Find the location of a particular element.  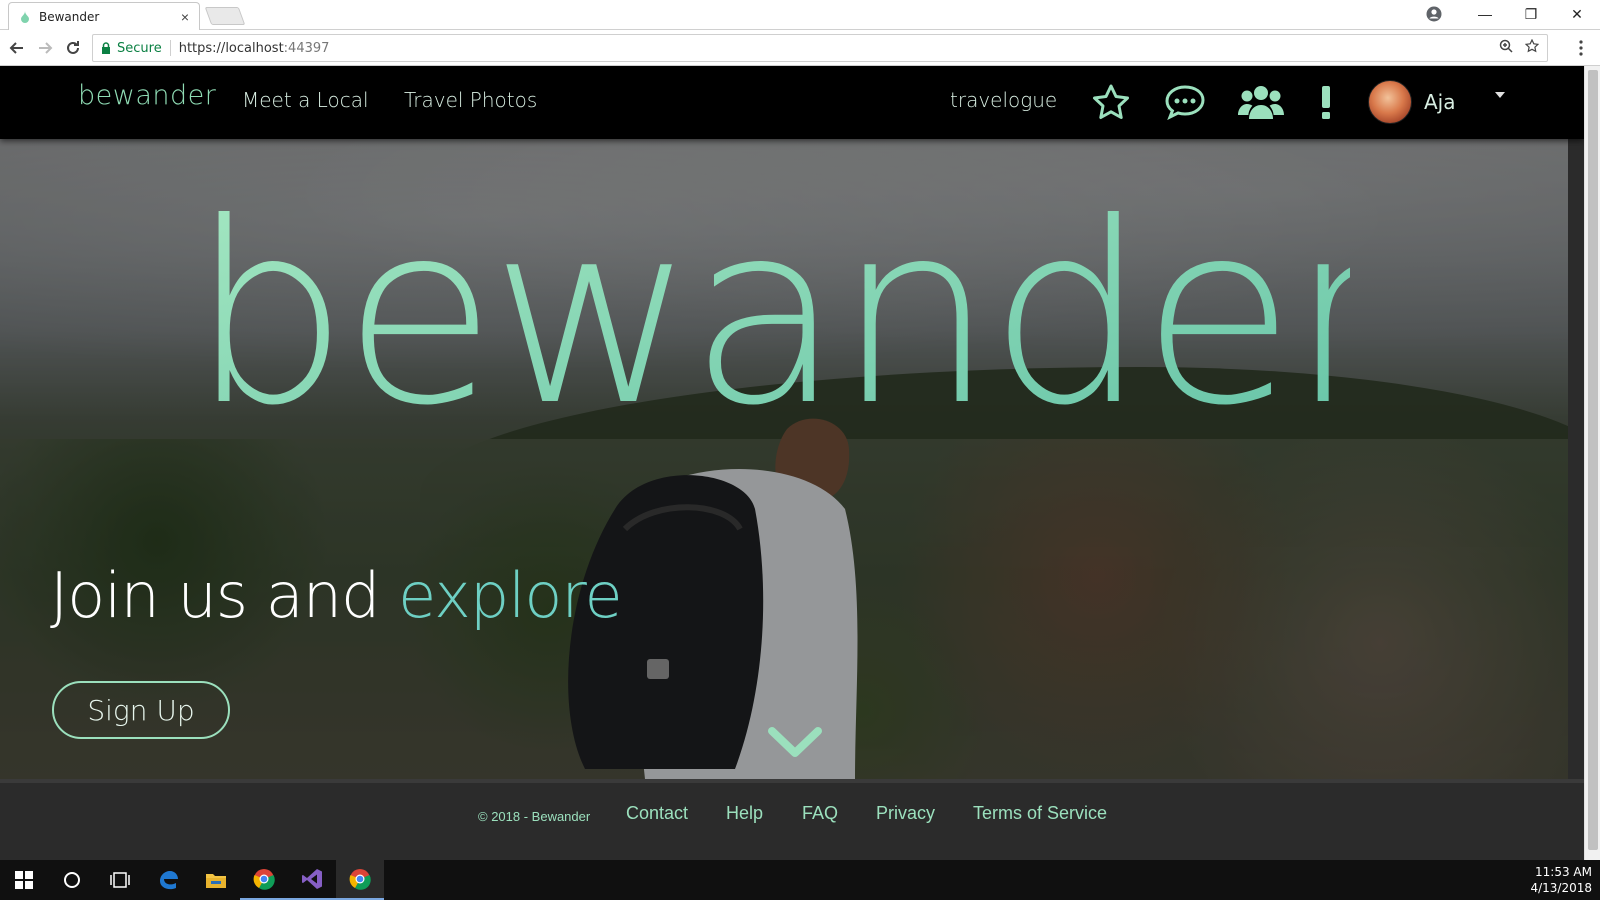

footer-link-faq: FAQ is located at coordinates (820, 813).